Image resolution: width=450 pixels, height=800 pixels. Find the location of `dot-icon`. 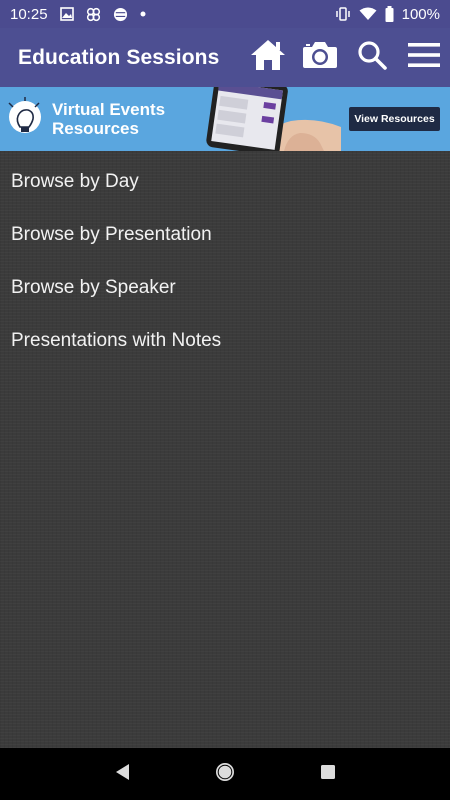

dot-icon is located at coordinates (143, 14).